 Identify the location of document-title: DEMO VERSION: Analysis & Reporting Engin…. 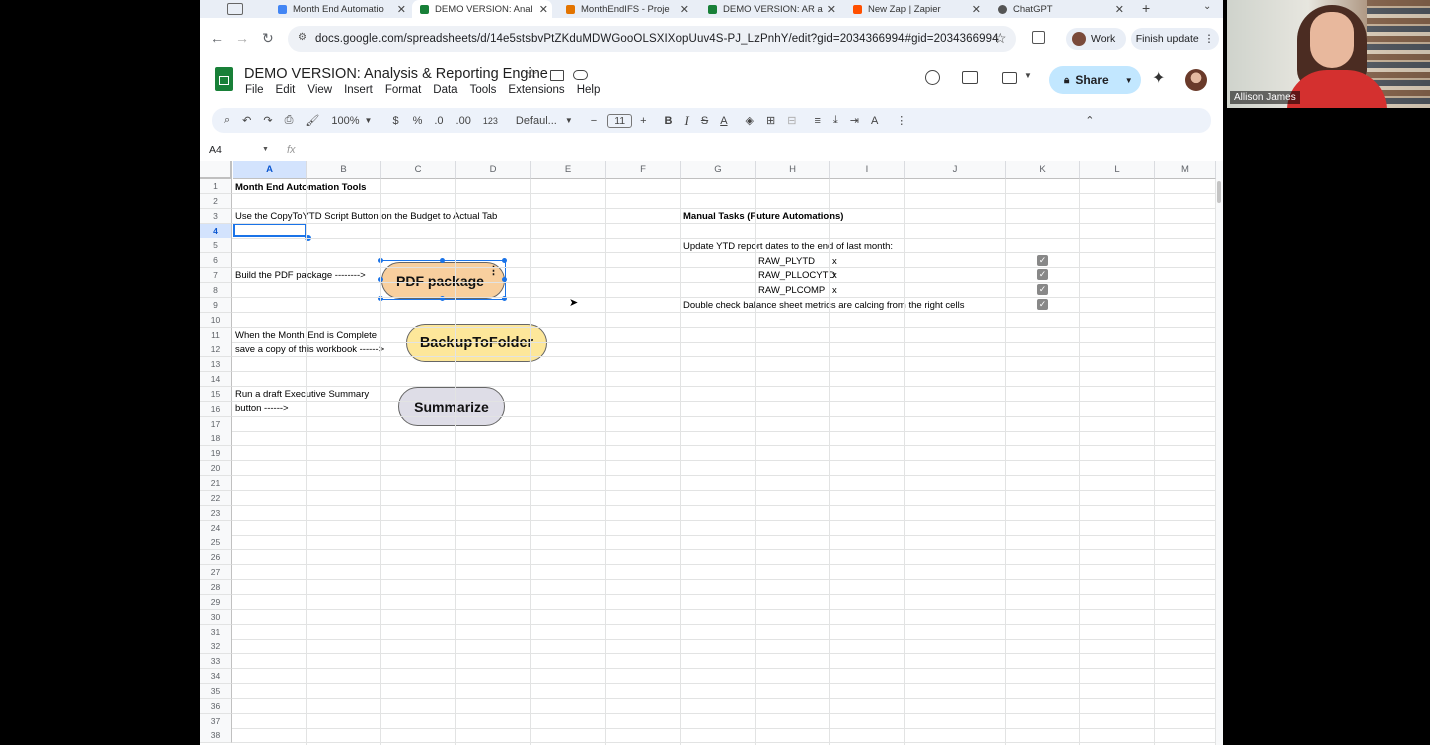
(396, 74).